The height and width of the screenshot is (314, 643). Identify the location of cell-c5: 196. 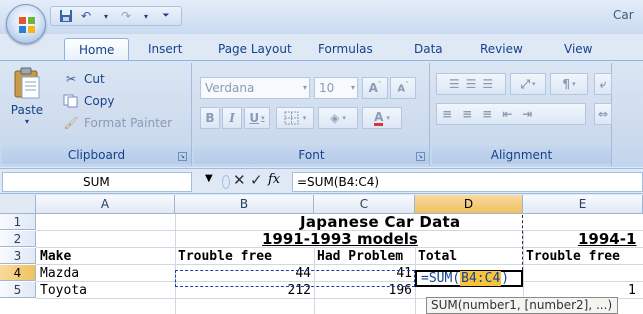
(364, 291).